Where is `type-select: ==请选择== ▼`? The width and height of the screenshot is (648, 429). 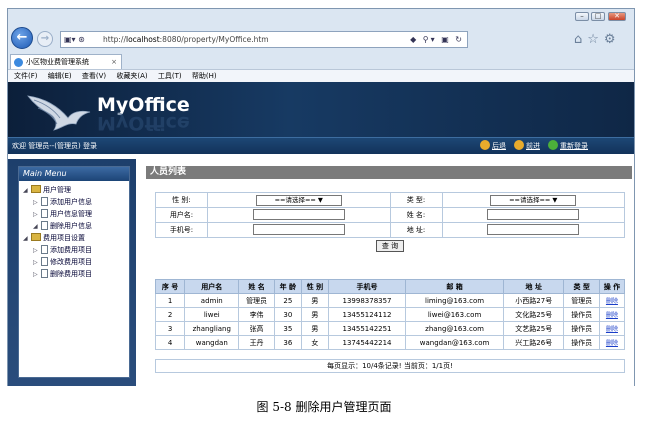 type-select: ==请选择== ▼ is located at coordinates (533, 200).